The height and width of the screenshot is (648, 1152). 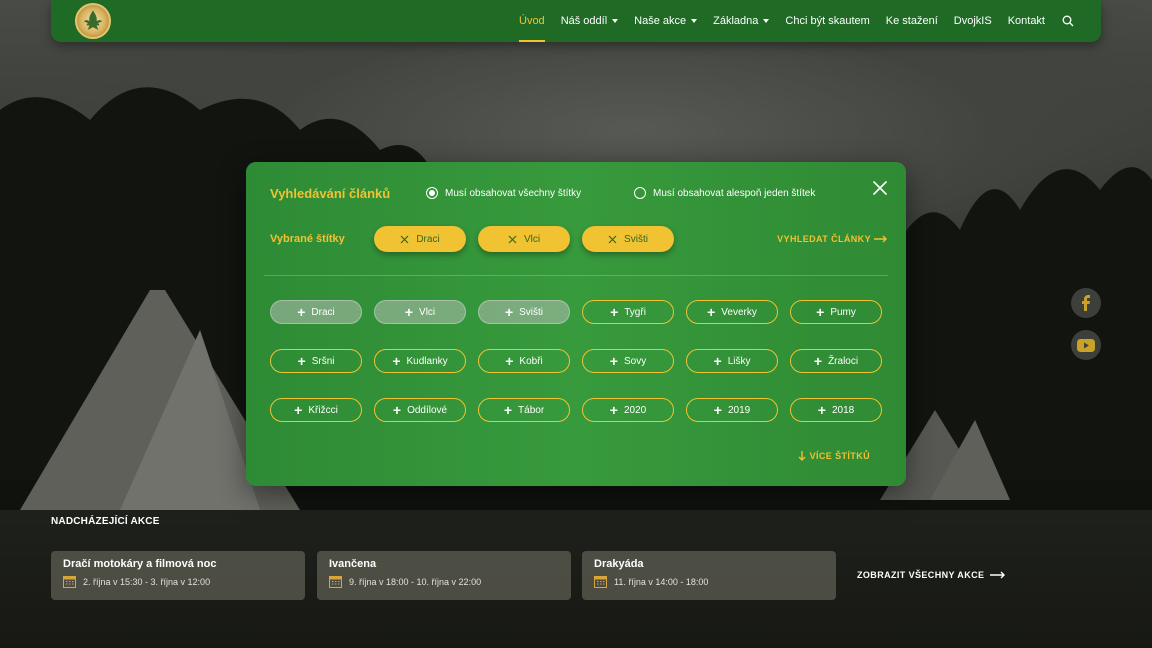 I want to click on tag-label: 2018, so click(x=843, y=410).